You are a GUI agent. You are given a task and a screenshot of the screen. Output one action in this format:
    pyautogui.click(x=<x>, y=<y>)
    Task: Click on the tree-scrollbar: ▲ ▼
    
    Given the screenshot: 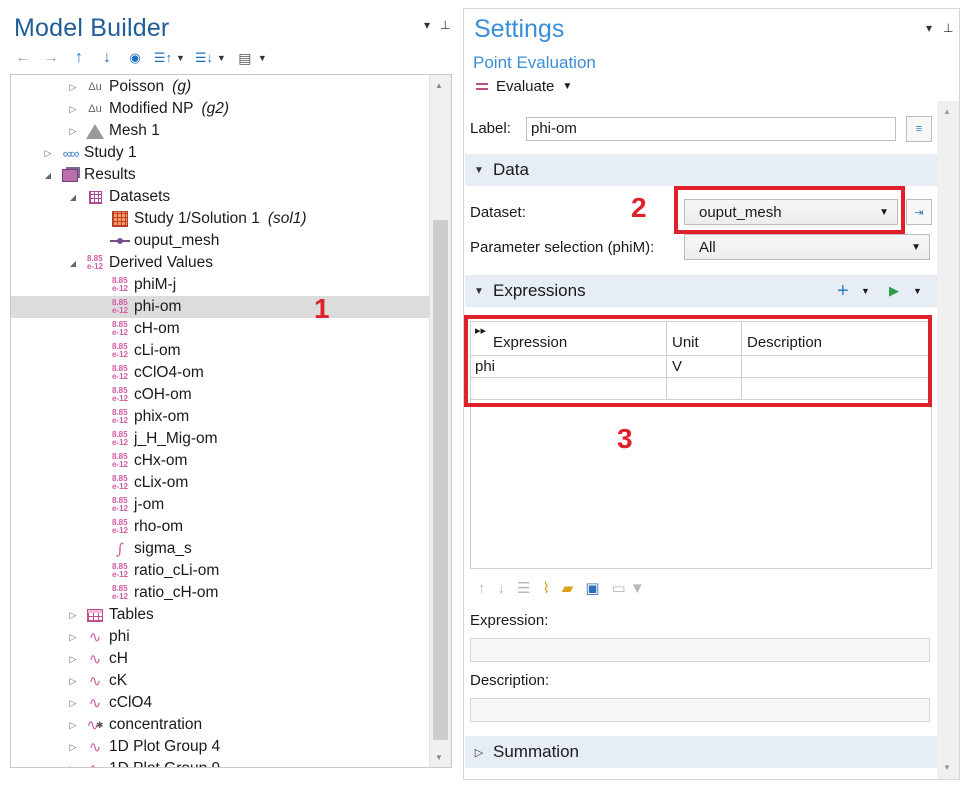 What is the action you would take?
    pyautogui.click(x=440, y=421)
    